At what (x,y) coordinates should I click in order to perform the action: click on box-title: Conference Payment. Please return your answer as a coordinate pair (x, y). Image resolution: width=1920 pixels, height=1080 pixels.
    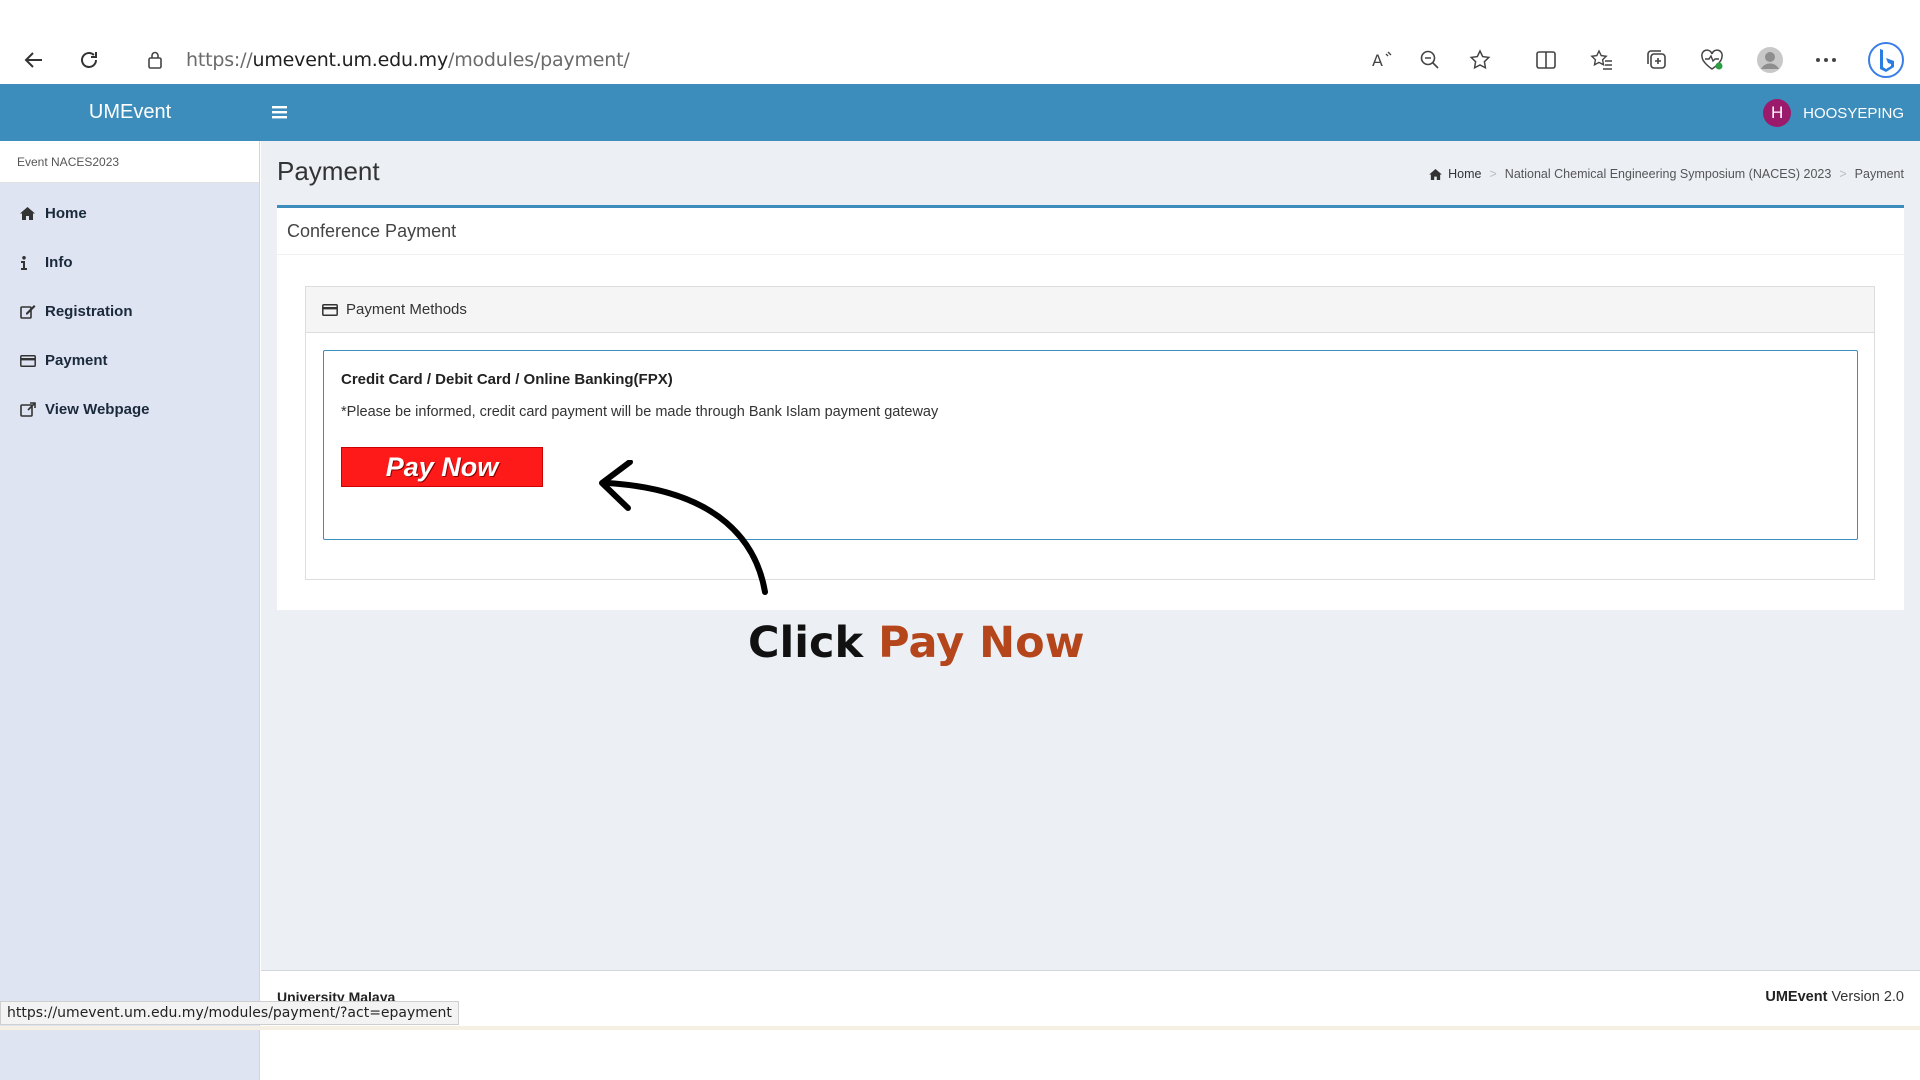
    Looking at the image, I should click on (1090, 231).